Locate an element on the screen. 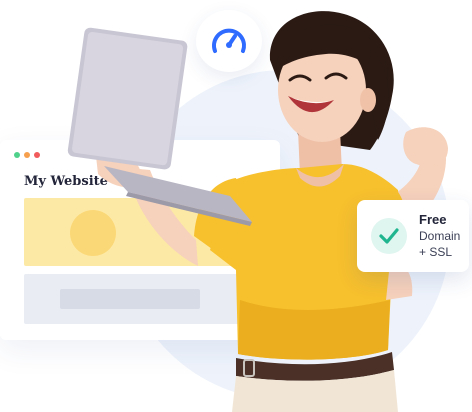  check-badge is located at coordinates (389, 236).